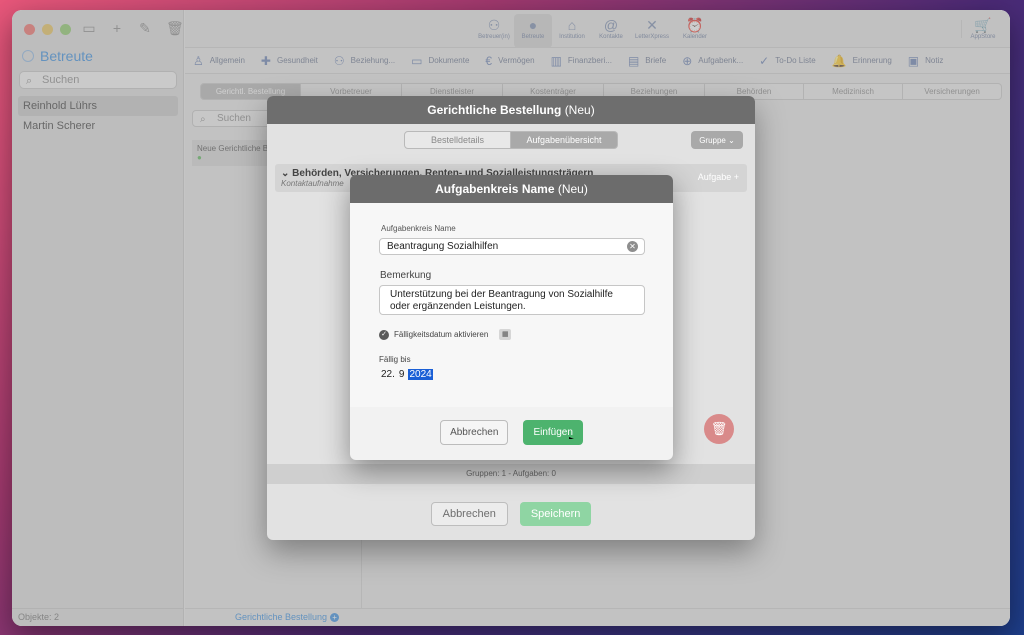  I want to click on group-button-label: Gruppe, so click(712, 140).